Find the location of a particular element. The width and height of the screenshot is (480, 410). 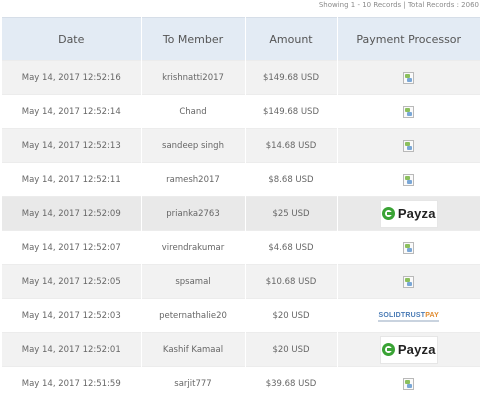

cell-date: May 14, 2017 12:52:03 is located at coordinates (72, 315).